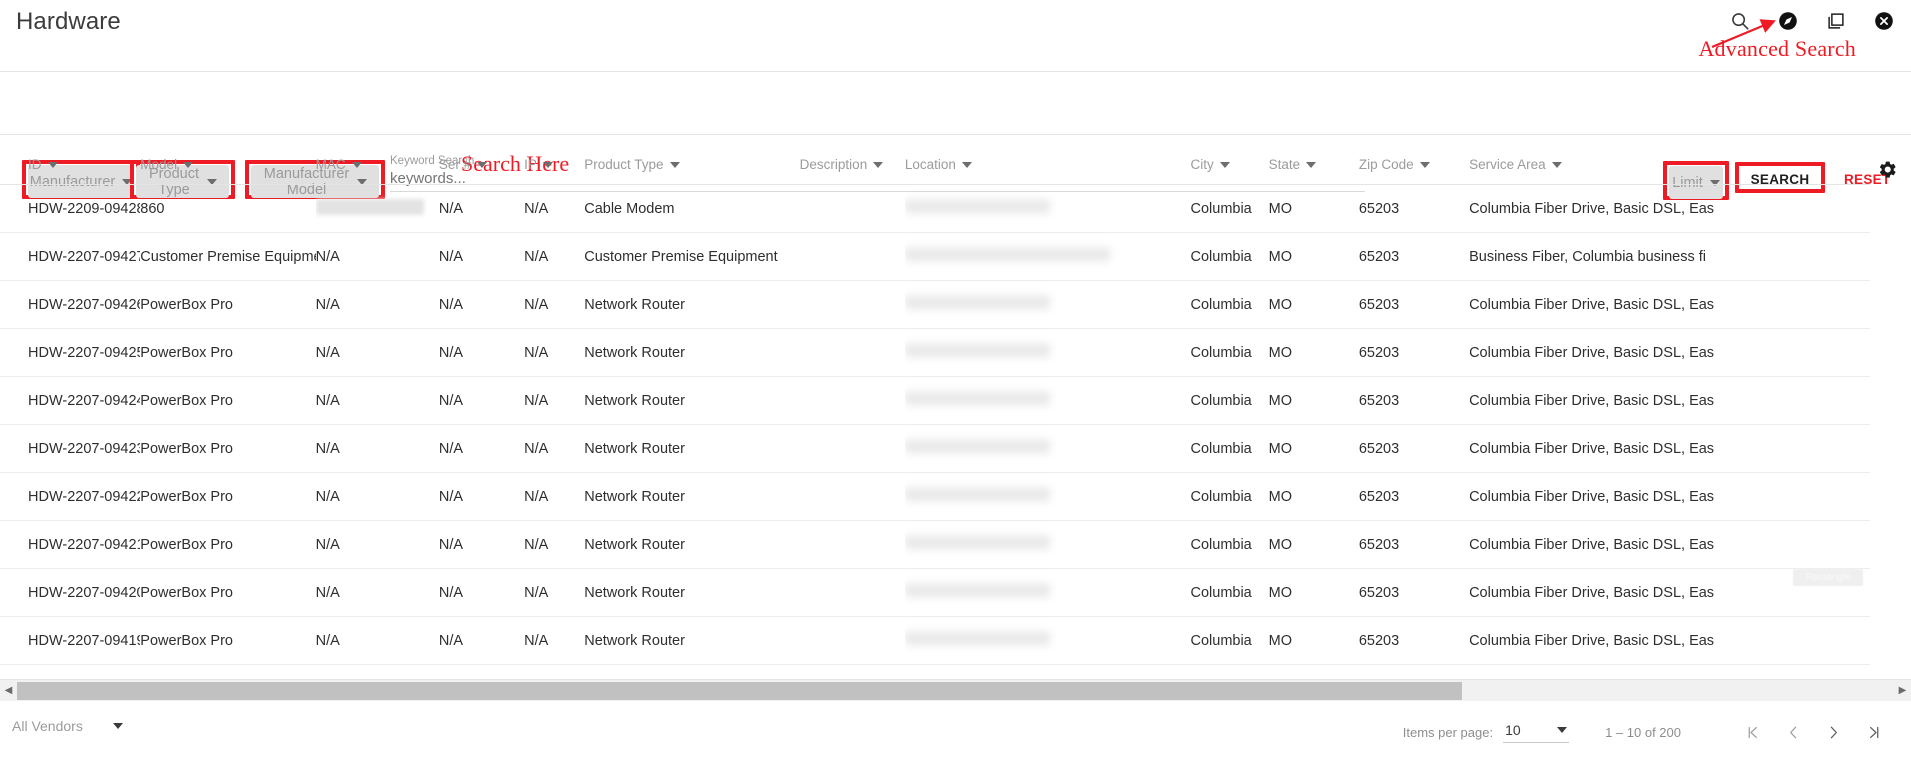 Image resolution: width=1911 pixels, height=757 pixels. What do you see at coordinates (1740, 21) in the screenshot?
I see `search-icon` at bounding box center [1740, 21].